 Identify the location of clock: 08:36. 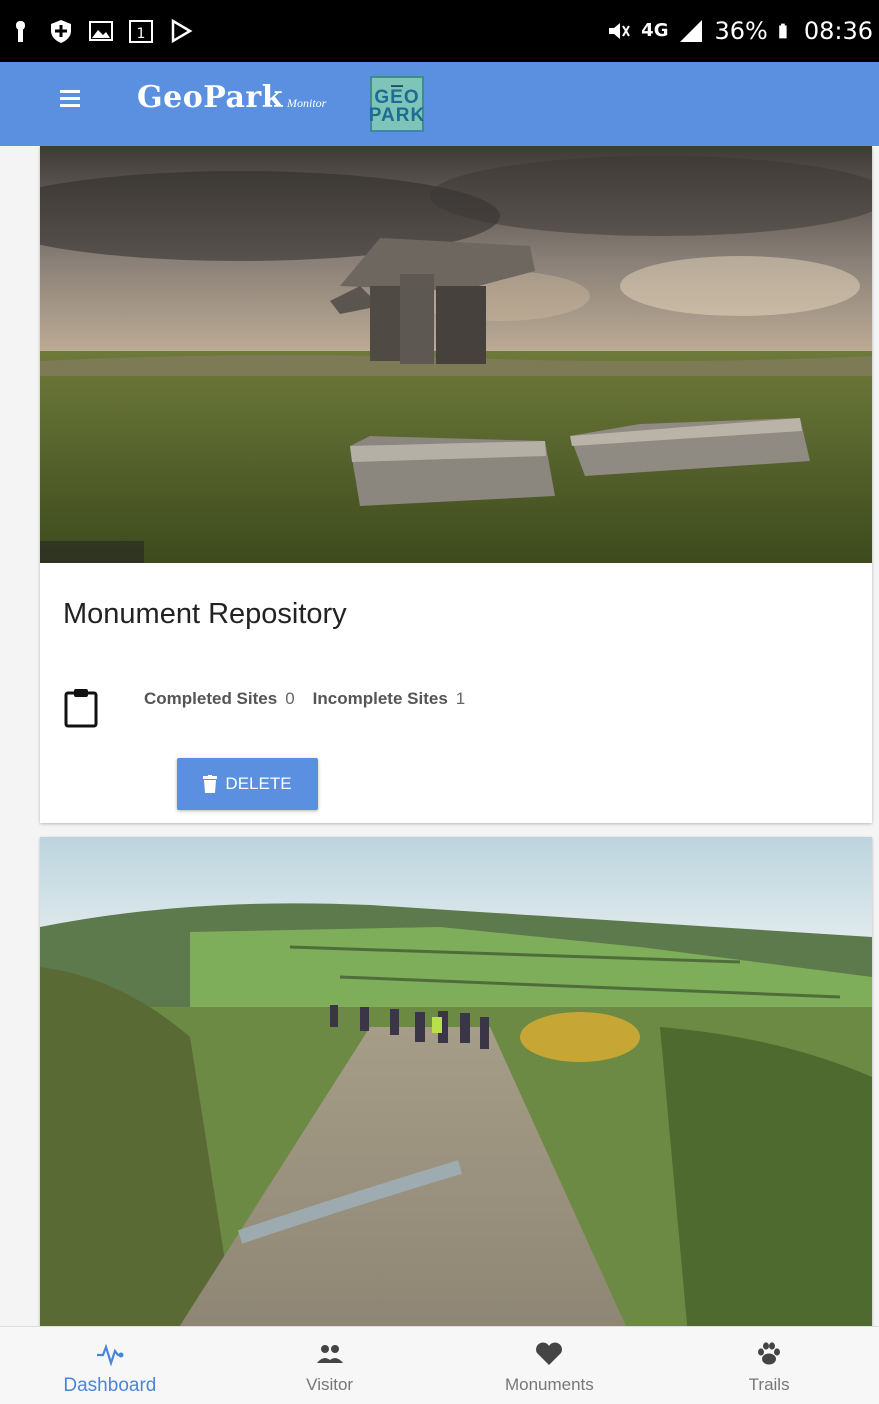
(838, 31).